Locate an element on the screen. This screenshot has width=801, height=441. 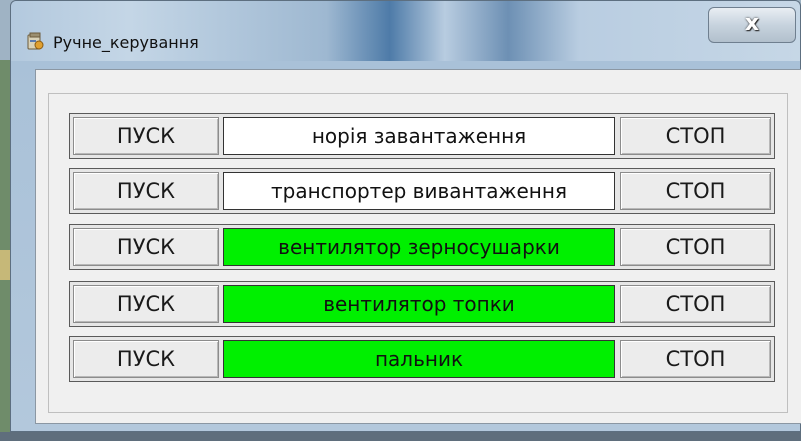
control-row: ПУСК транспортер вивантаження СТОП is located at coordinates (422, 191).